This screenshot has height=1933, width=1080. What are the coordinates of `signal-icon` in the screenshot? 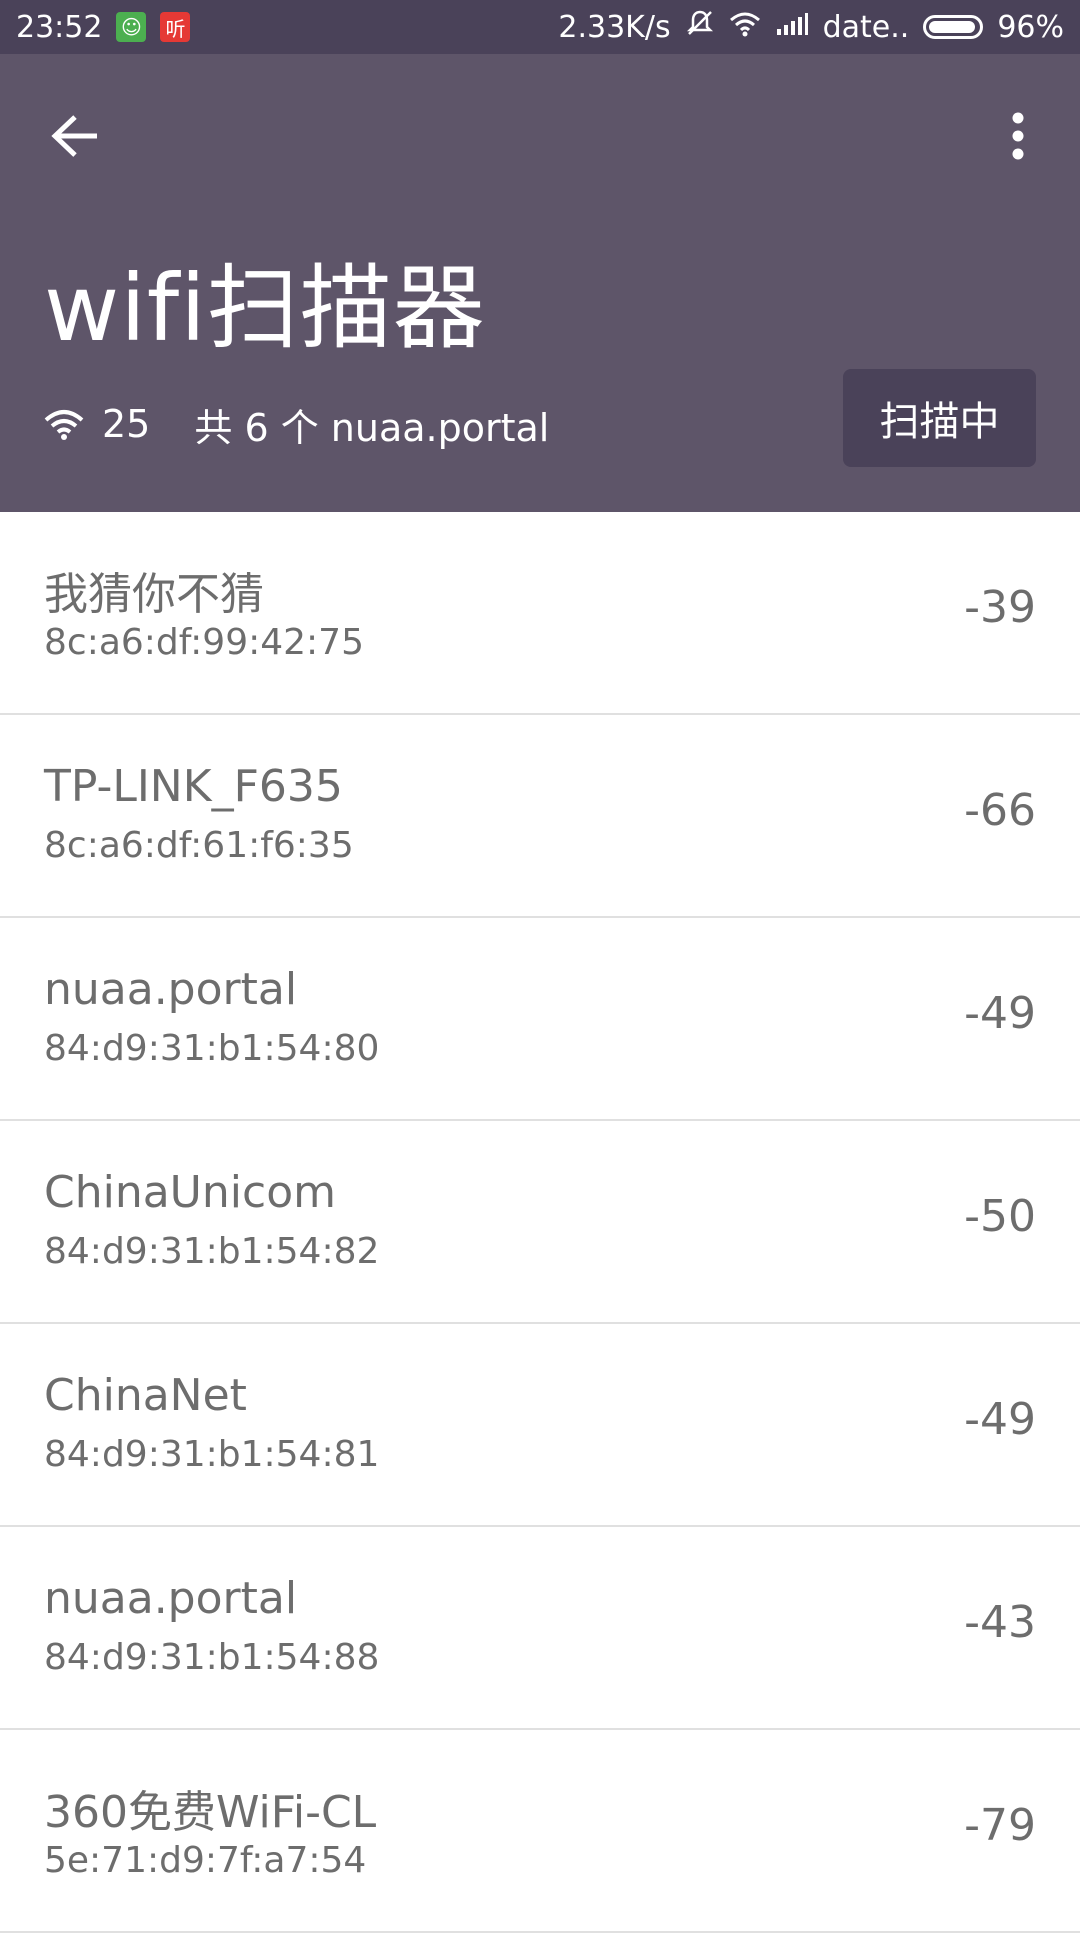 It's located at (792, 27).